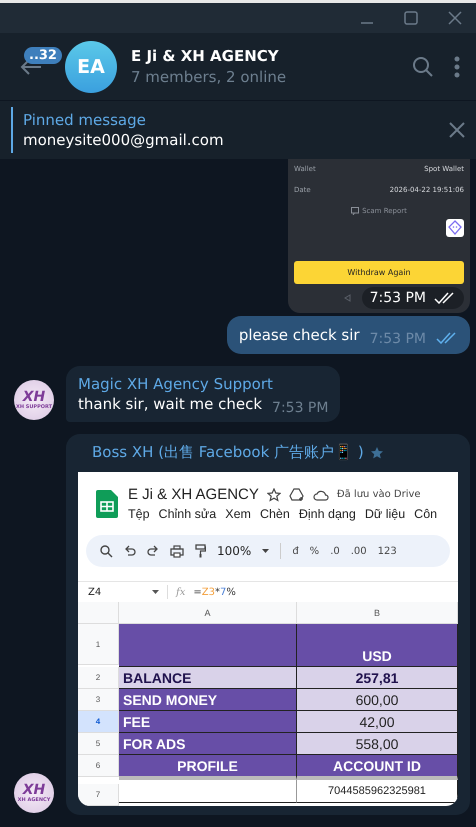  What do you see at coordinates (296, 495) in the screenshot?
I see `drive-add-icon` at bounding box center [296, 495].